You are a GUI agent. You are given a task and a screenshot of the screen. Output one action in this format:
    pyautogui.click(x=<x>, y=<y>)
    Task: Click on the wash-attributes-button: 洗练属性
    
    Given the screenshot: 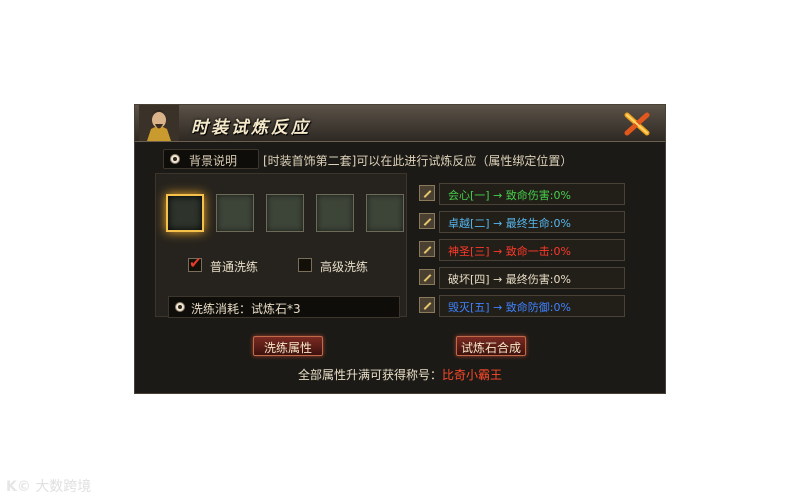 What is the action you would take?
    pyautogui.click(x=288, y=346)
    